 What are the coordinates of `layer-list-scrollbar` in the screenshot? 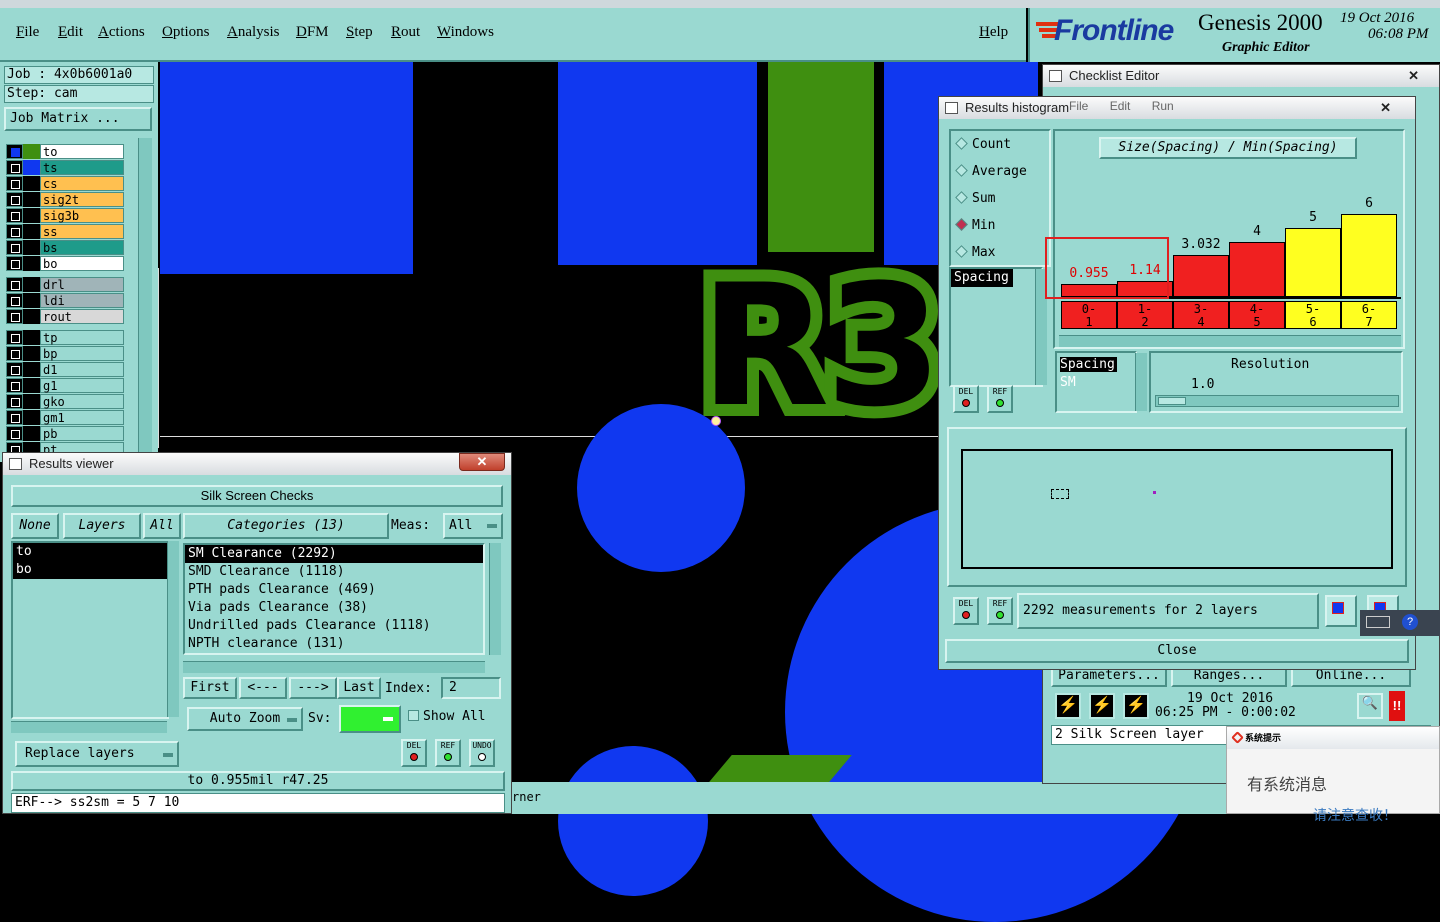 It's located at (173, 629).